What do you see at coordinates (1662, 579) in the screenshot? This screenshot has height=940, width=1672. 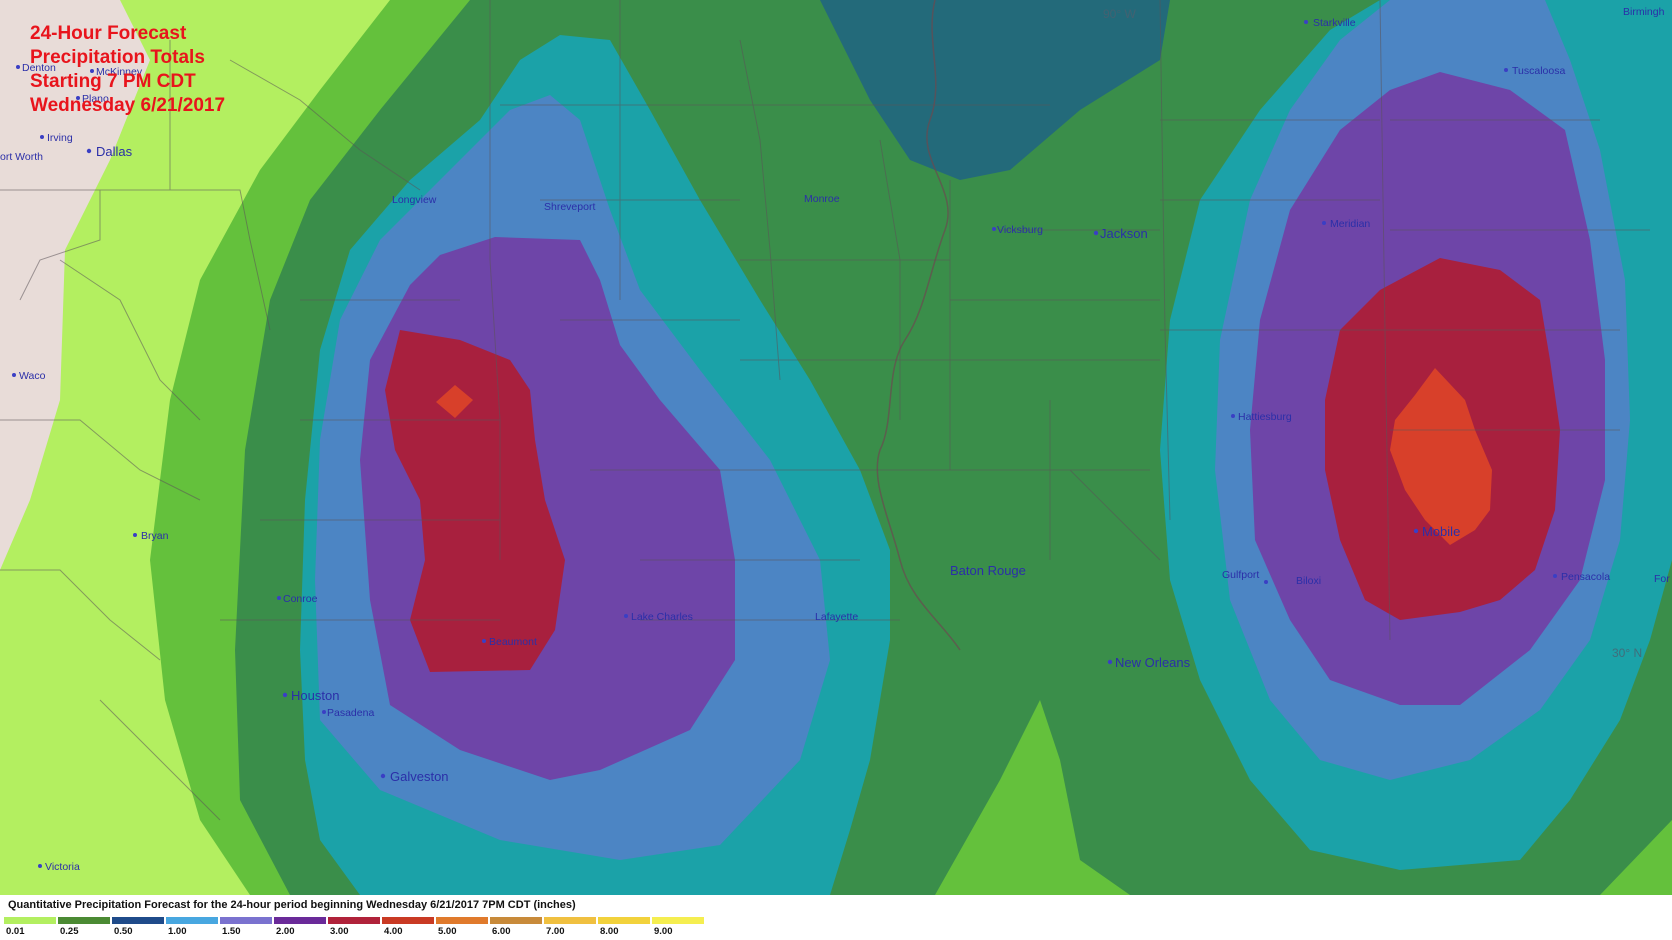 I see `city-fort-walton: For` at bounding box center [1662, 579].